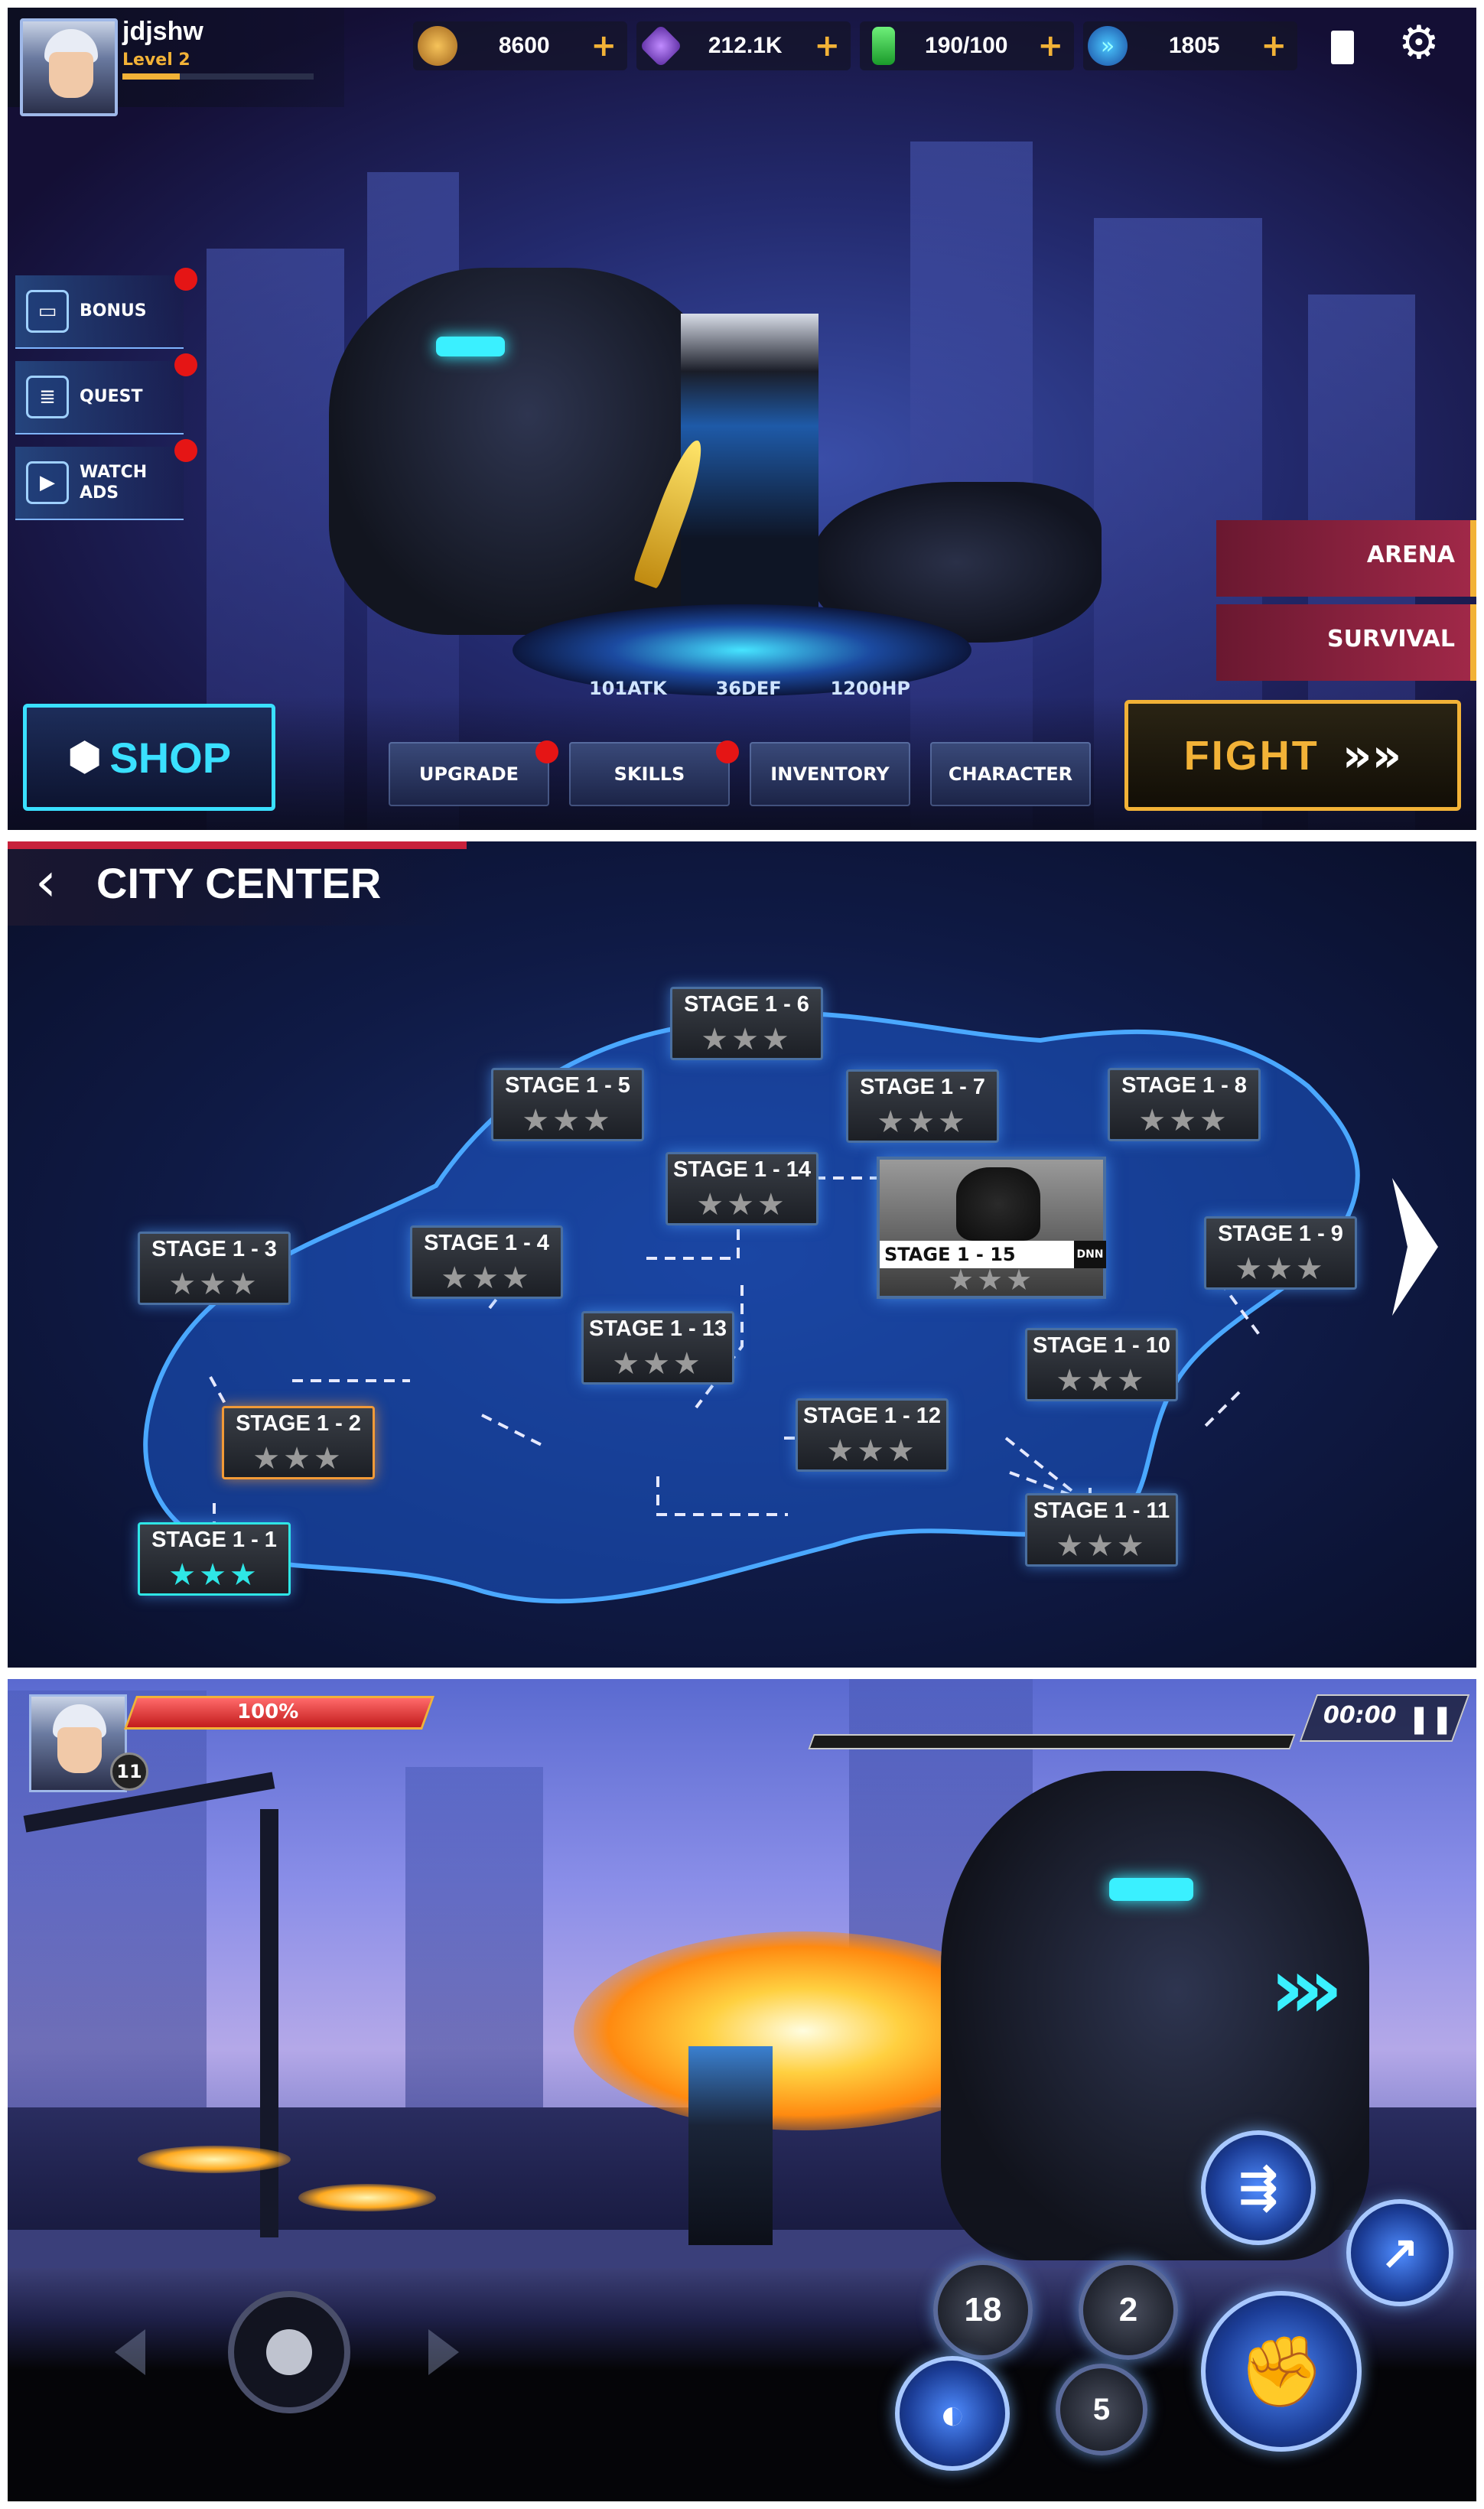  I want to click on gear-icon: ⚙, so click(1419, 43).